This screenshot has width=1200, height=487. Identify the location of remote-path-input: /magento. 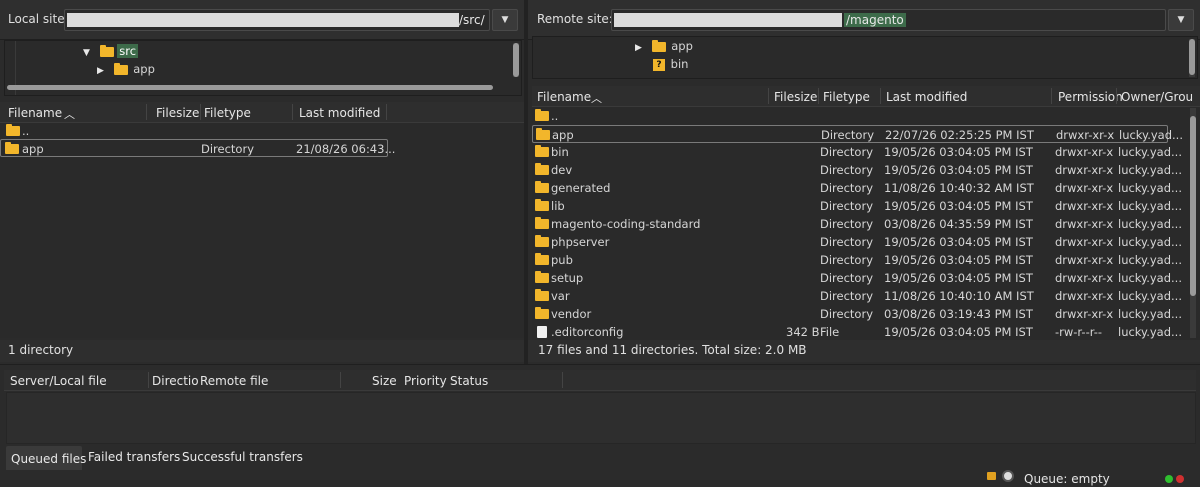
(888, 20).